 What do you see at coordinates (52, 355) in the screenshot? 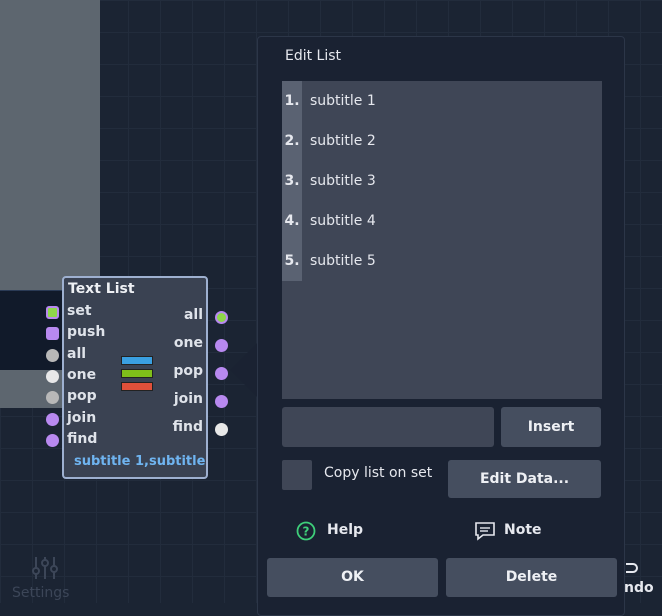
I see `input-port-all` at bounding box center [52, 355].